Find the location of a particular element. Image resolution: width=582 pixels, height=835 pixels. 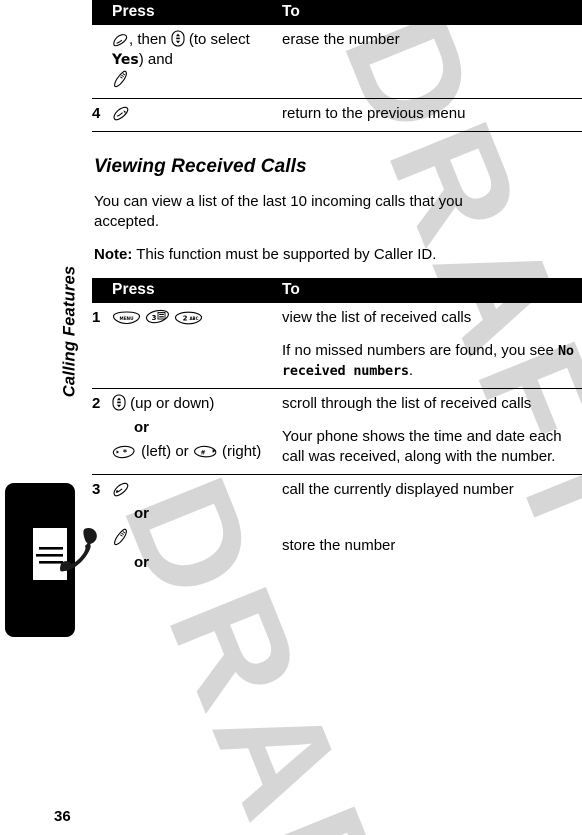

step-number: 2 is located at coordinates (102, 431).